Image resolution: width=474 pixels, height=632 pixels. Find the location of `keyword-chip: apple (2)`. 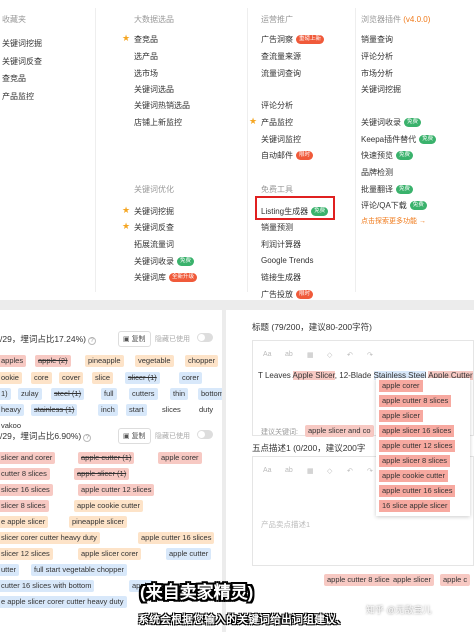

keyword-chip: apple (2) is located at coordinates (53, 361).